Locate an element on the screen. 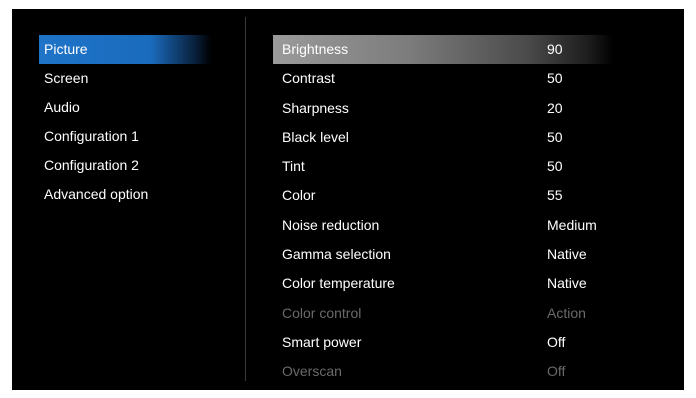 The height and width of the screenshot is (398, 696). menu-item-advanced-option: Advanced option is located at coordinates (125, 194).